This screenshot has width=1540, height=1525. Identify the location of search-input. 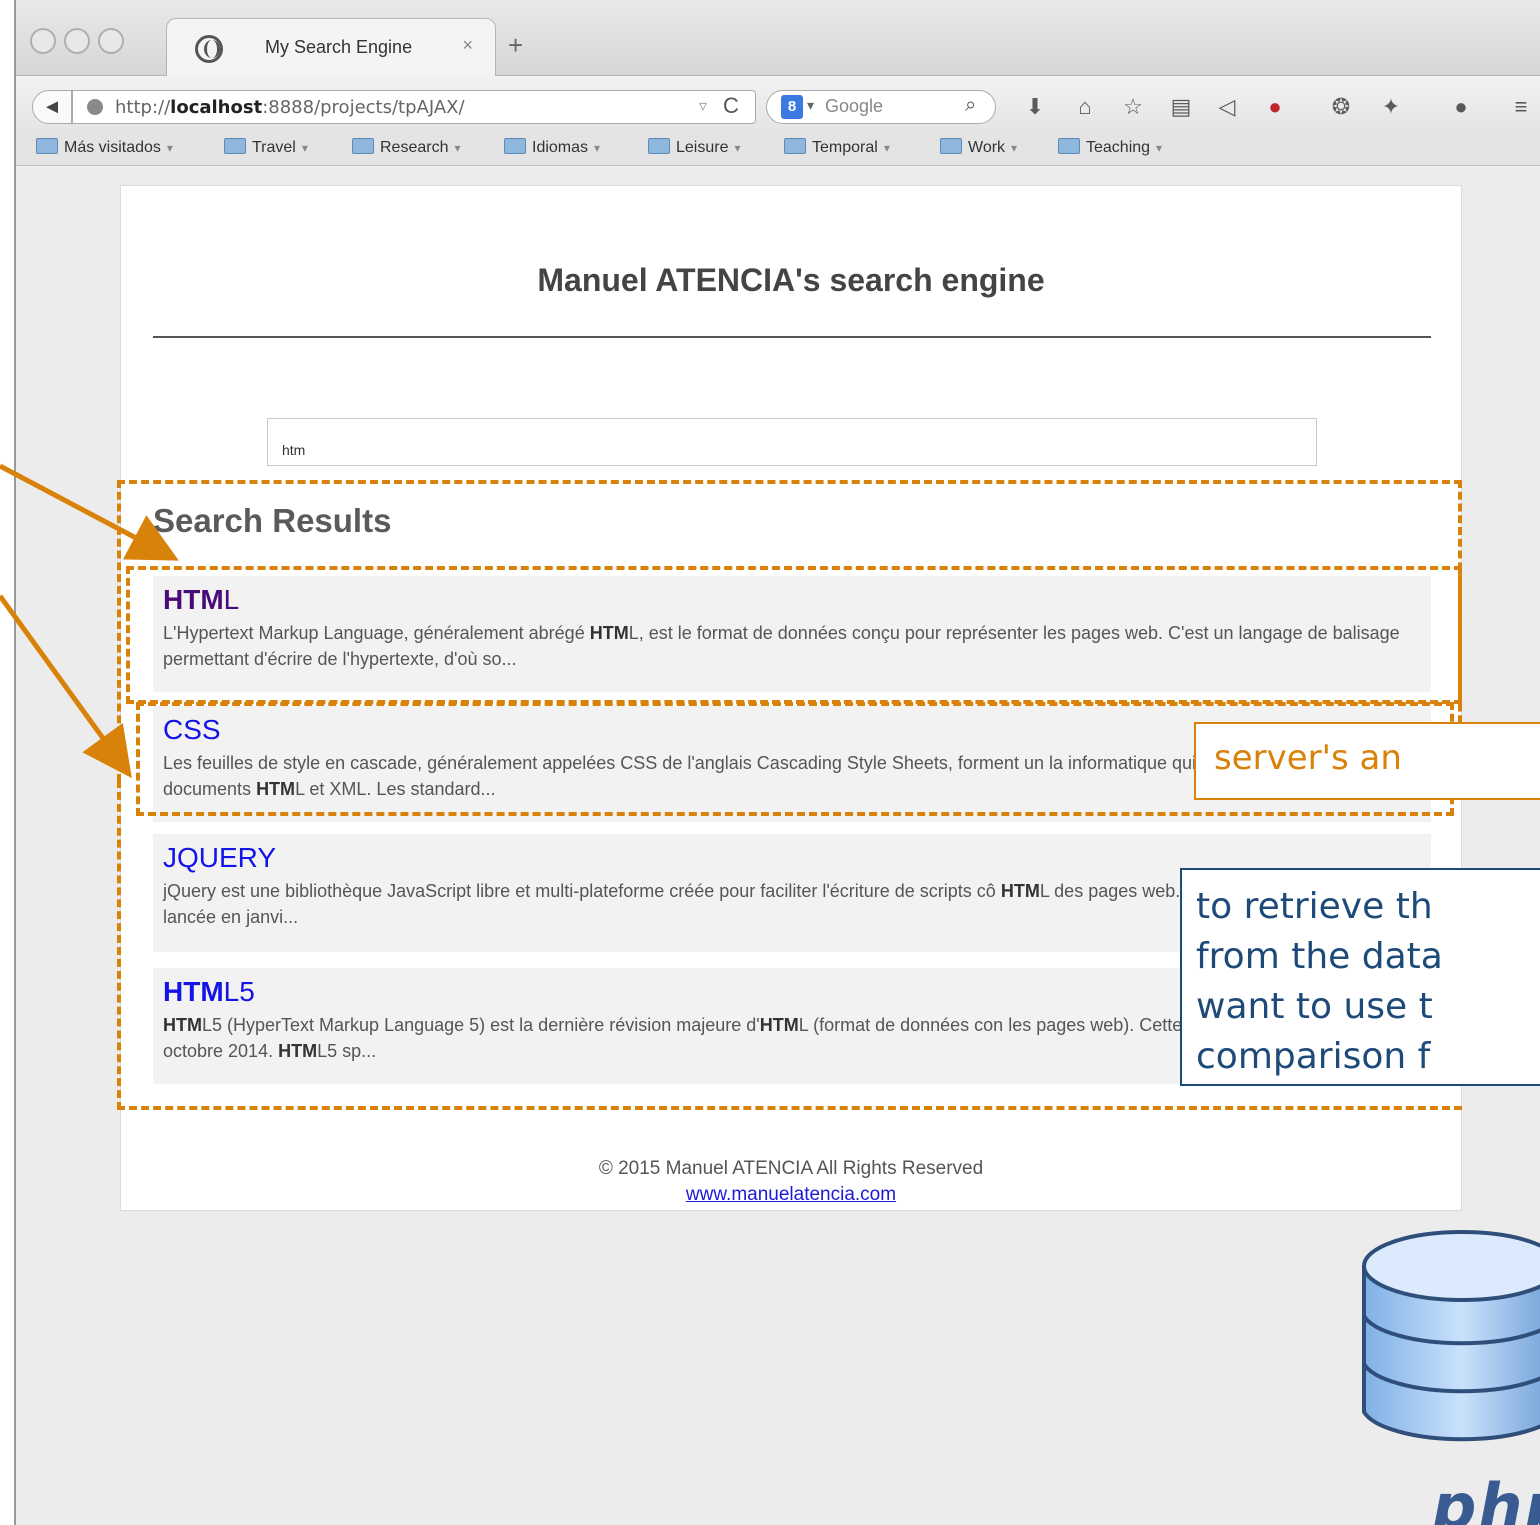
(792, 442).